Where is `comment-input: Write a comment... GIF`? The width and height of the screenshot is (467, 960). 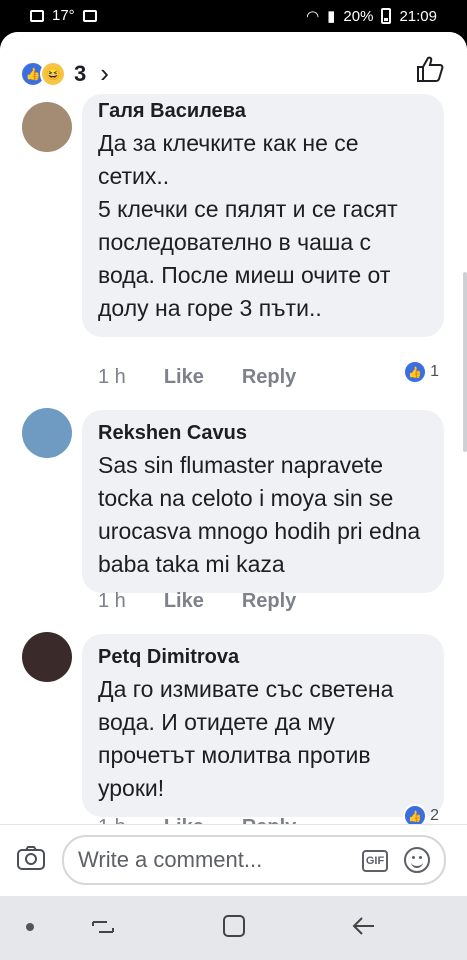
comment-input: Write a comment... GIF is located at coordinates (254, 860).